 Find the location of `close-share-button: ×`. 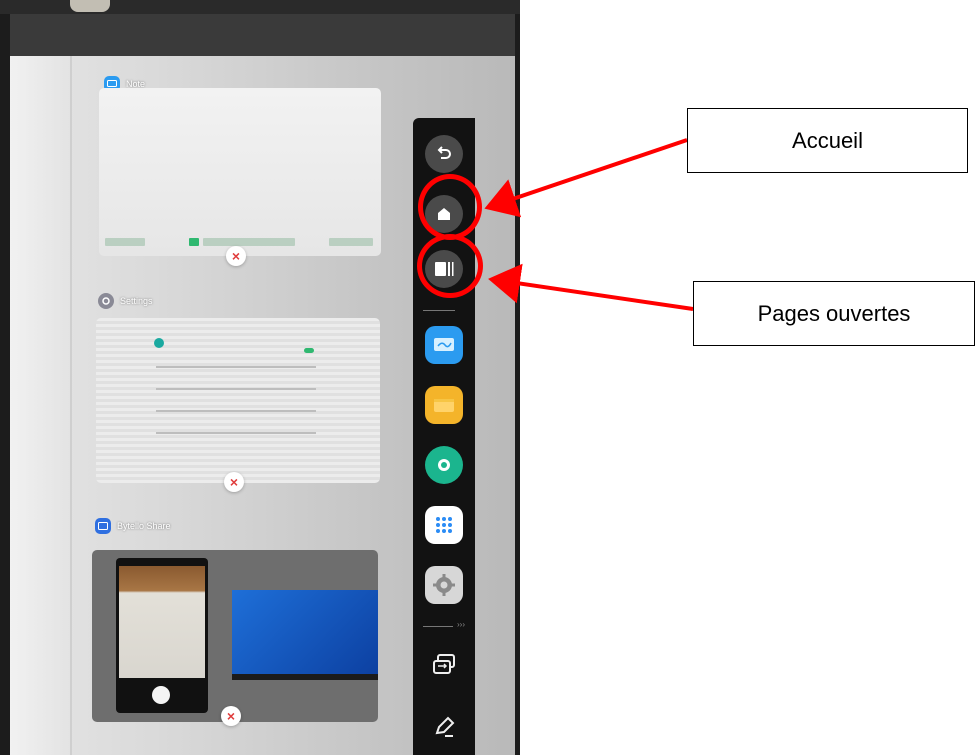

close-share-button: × is located at coordinates (231, 716).